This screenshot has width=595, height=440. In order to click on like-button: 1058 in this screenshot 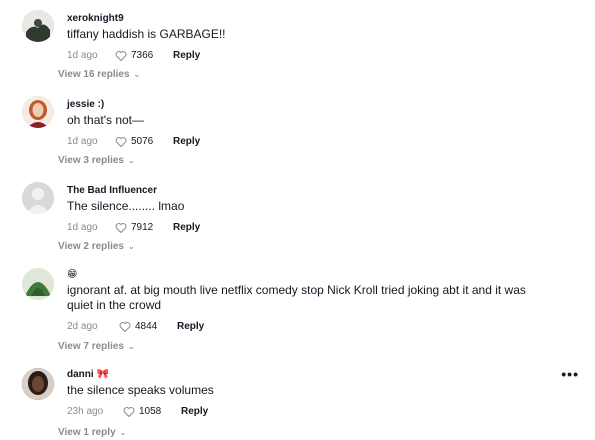, I will do `click(152, 411)`.